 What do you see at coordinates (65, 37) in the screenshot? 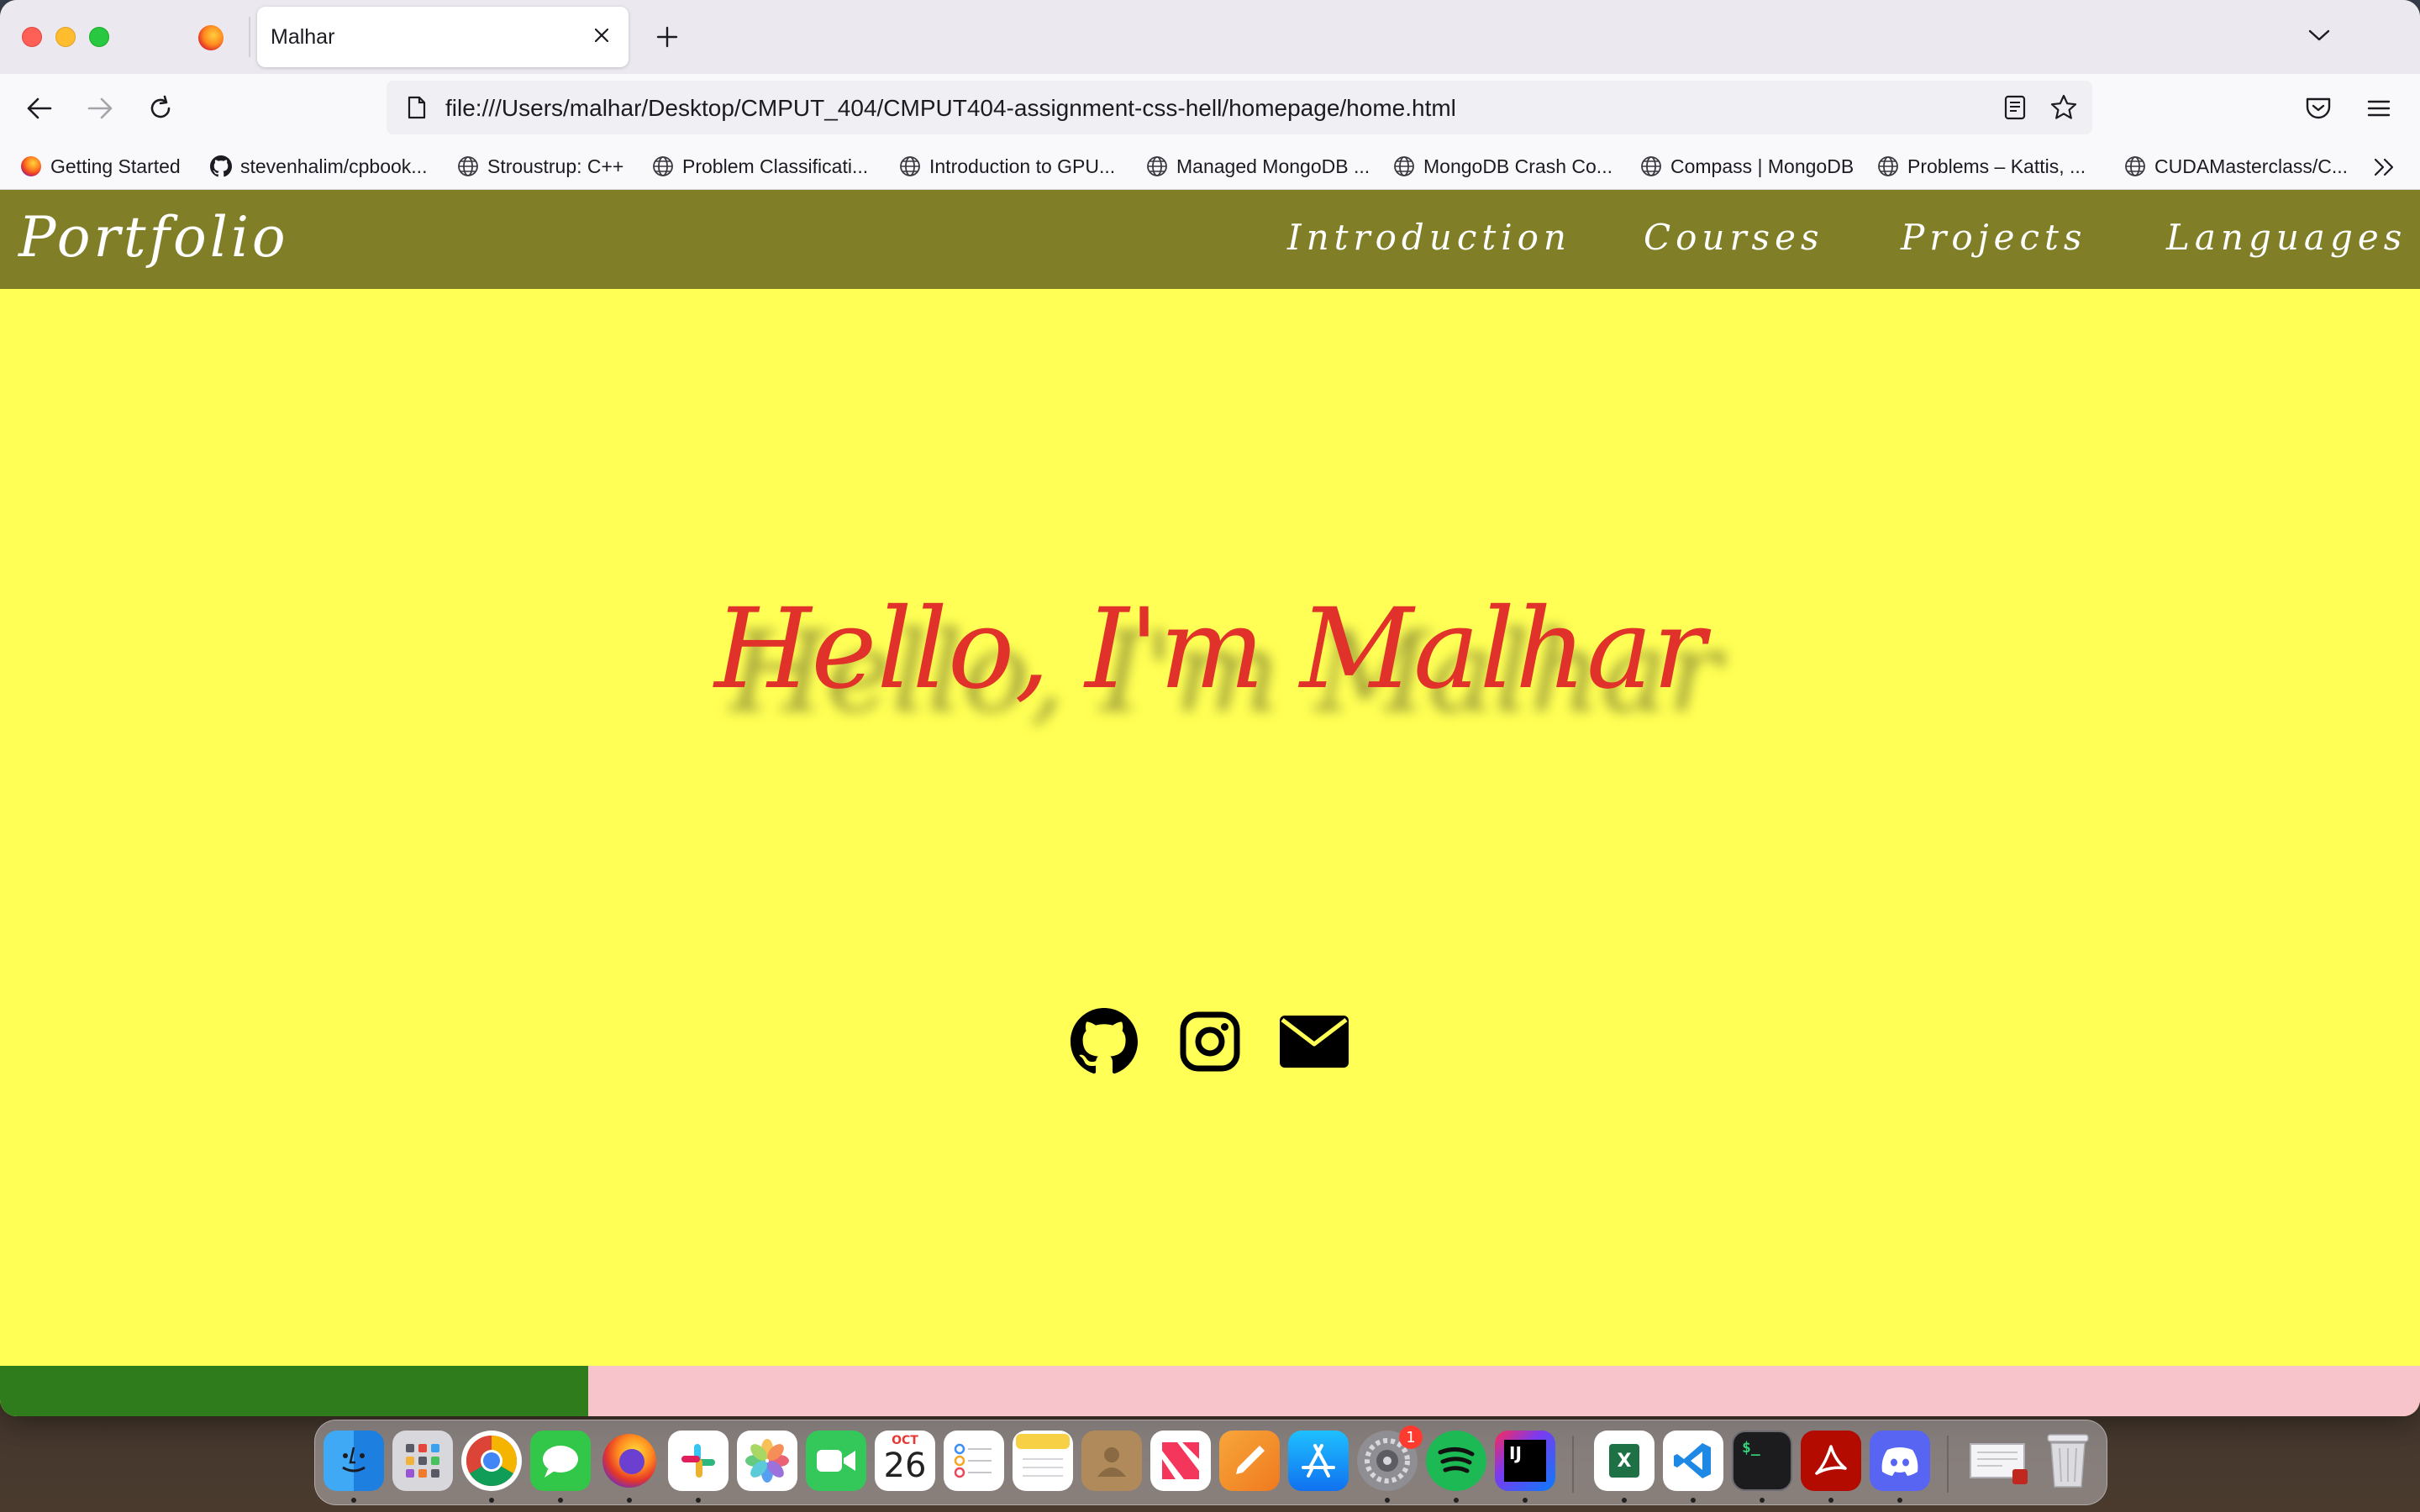
I see `window-minimize-button` at bounding box center [65, 37].